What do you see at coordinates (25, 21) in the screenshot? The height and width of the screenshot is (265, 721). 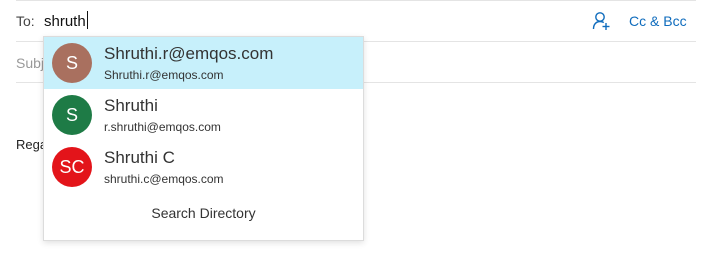 I see `to-label: To:` at bounding box center [25, 21].